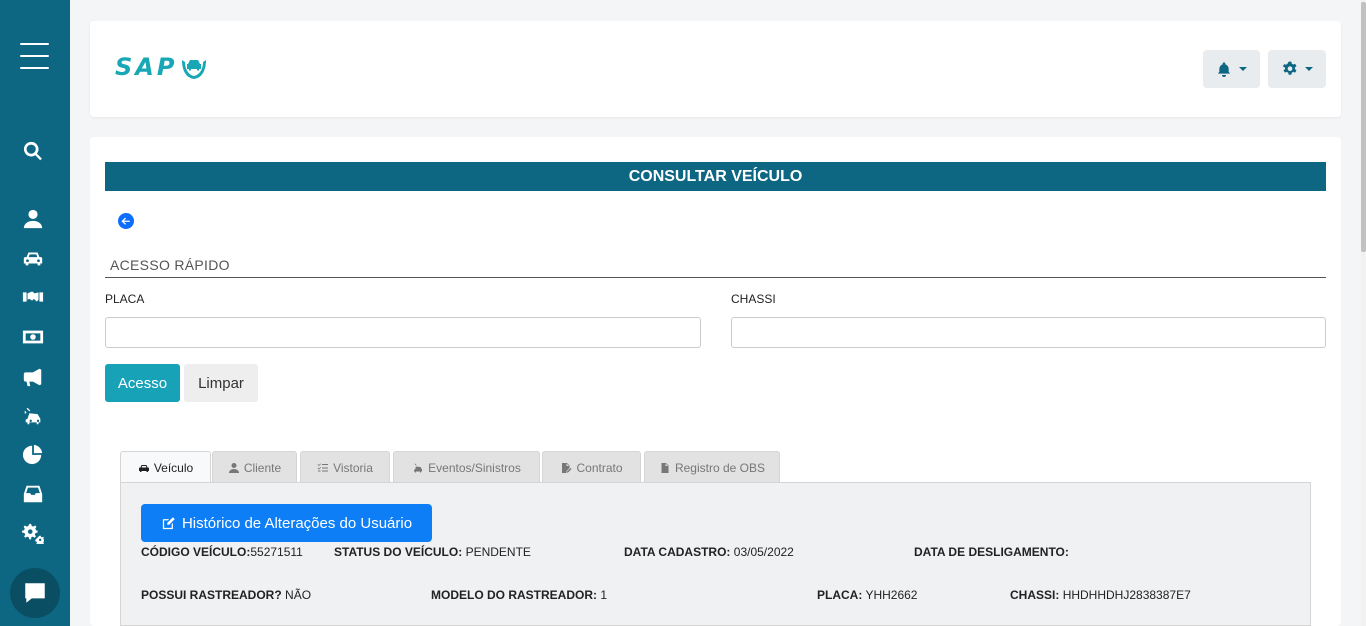  I want to click on chassi-veiculo: CHASSI: HHDHHDHJ2838387E7, so click(1100, 595).